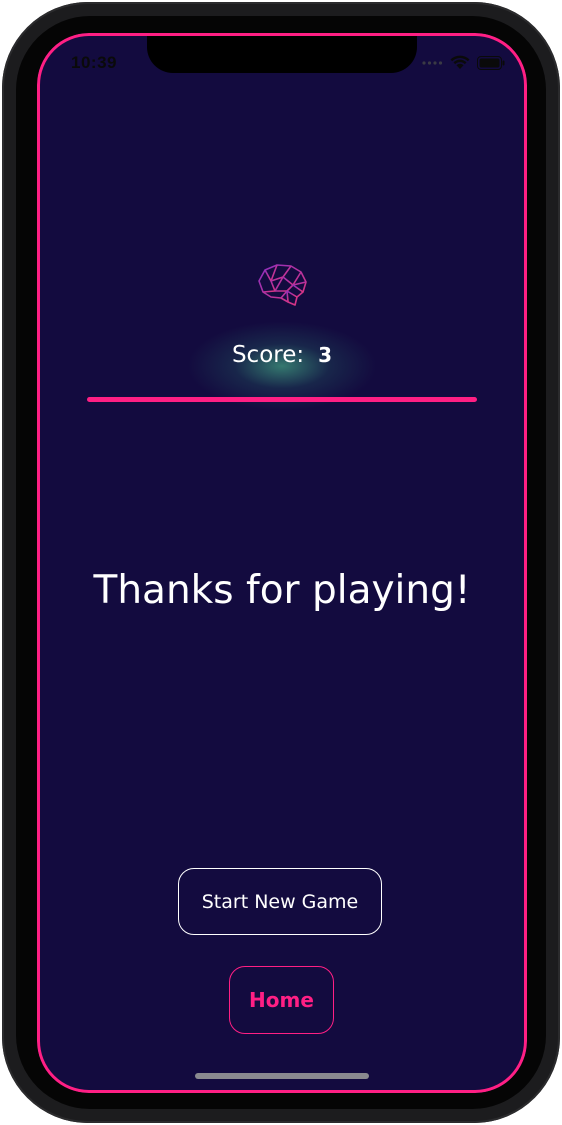  I want to click on start-new-game-button: Start New Game, so click(280, 901).